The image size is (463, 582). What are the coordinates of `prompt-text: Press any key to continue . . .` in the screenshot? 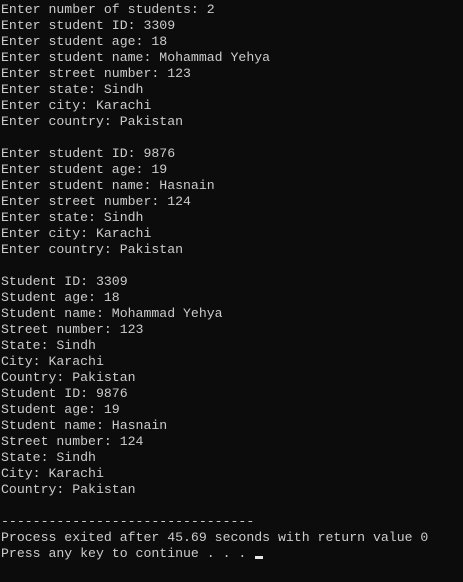 It's located at (128, 553).